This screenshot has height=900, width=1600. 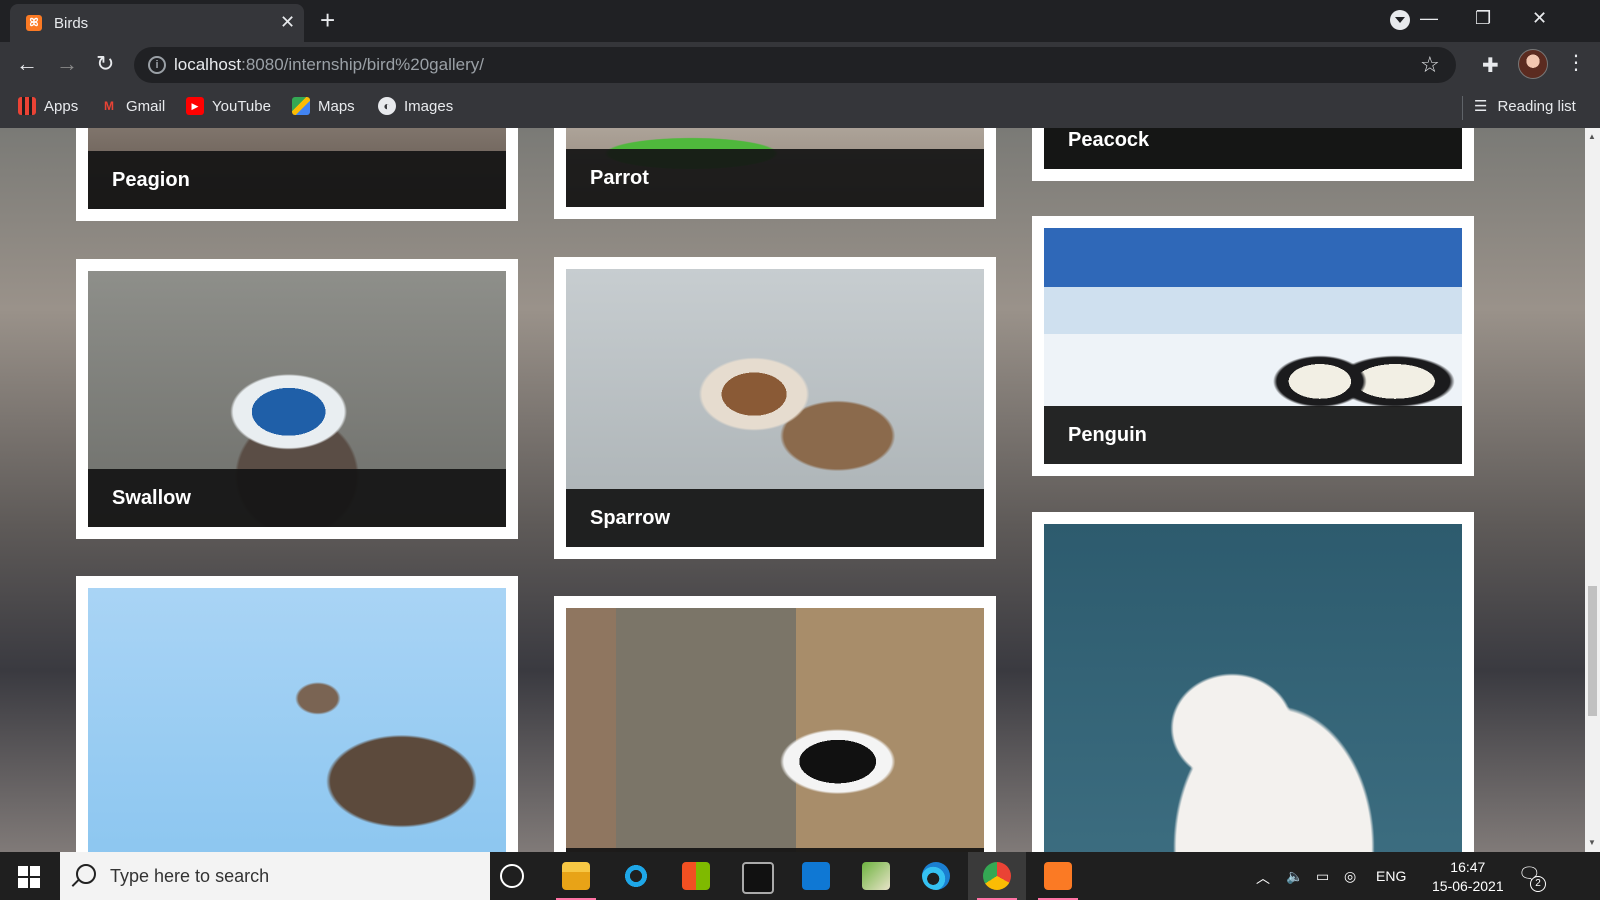 What do you see at coordinates (1253, 688) in the screenshot?
I see `swan-image` at bounding box center [1253, 688].